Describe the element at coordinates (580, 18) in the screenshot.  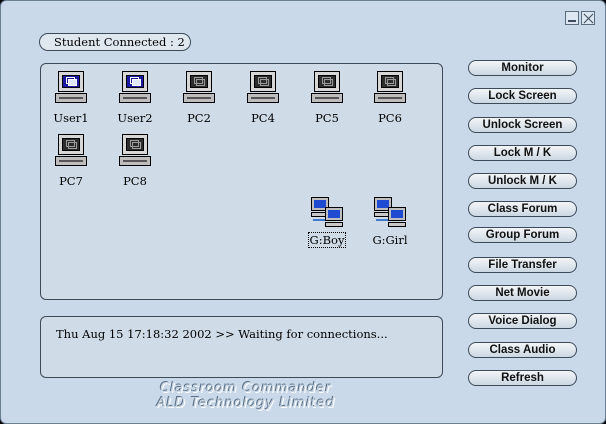
I see `window-controls` at that location.